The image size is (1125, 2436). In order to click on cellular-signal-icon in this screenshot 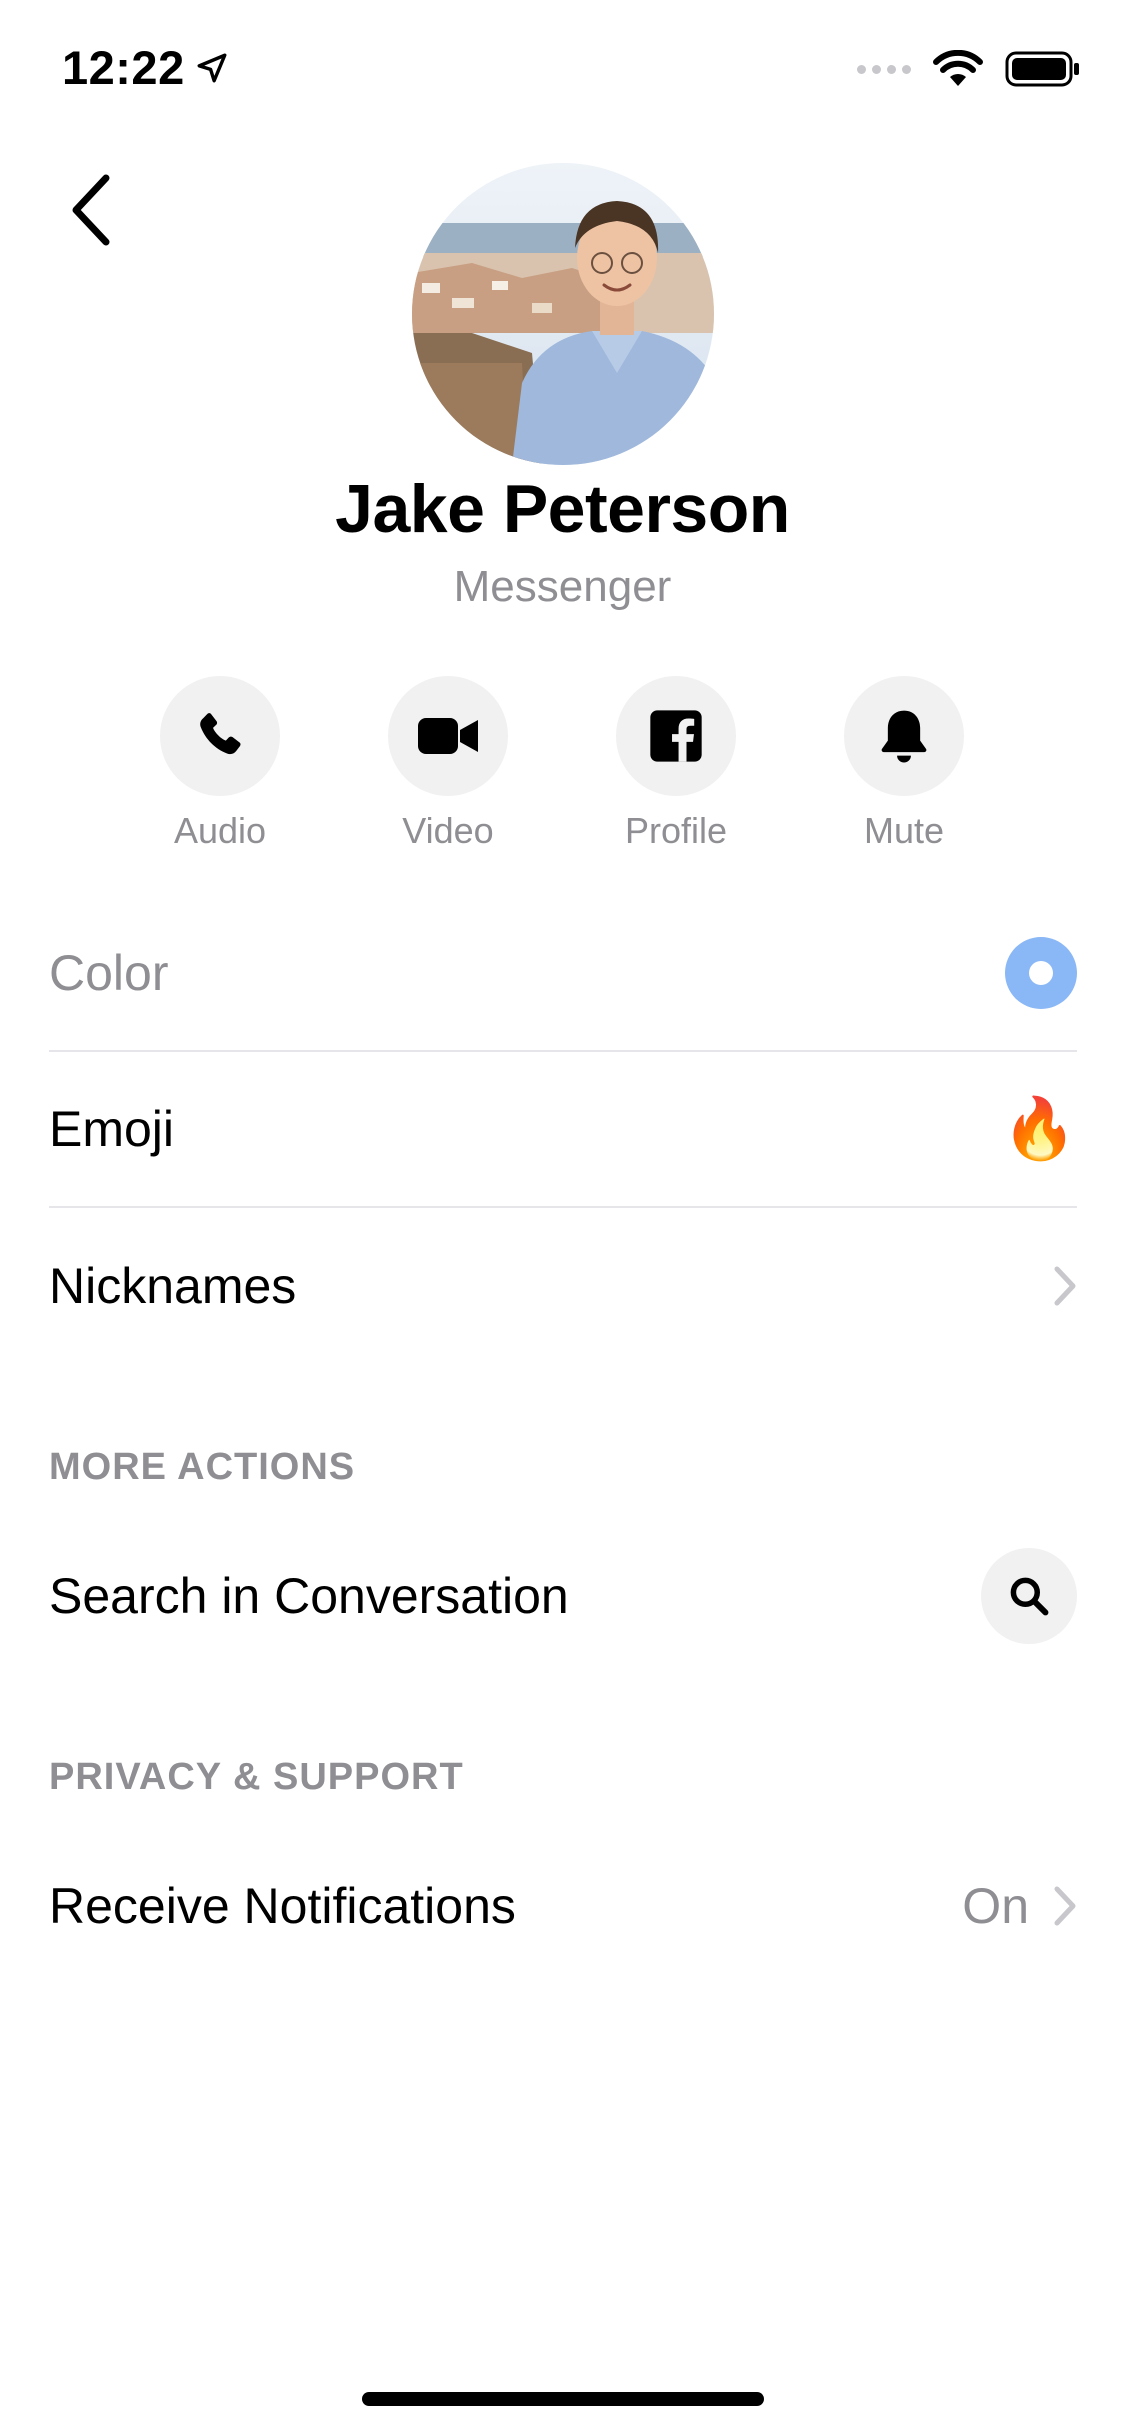, I will do `click(884, 69)`.